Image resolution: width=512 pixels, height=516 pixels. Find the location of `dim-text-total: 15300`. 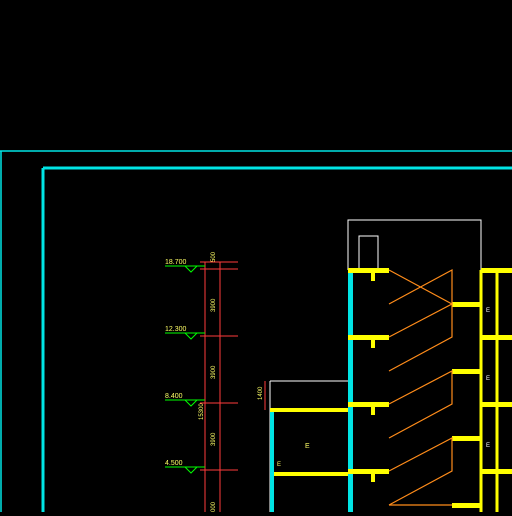

dim-text-total: 15300 is located at coordinates (202, 411).